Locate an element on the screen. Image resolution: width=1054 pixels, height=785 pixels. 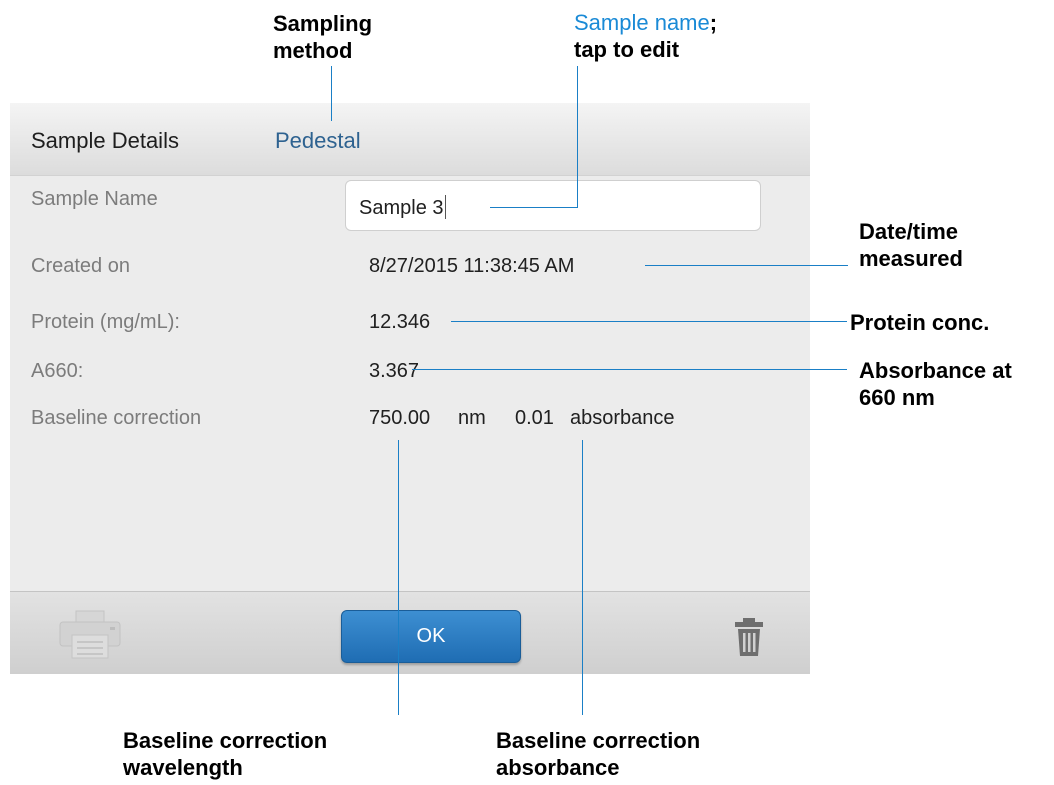
callout-date-time-line1: Date/time is located at coordinates (909, 231).